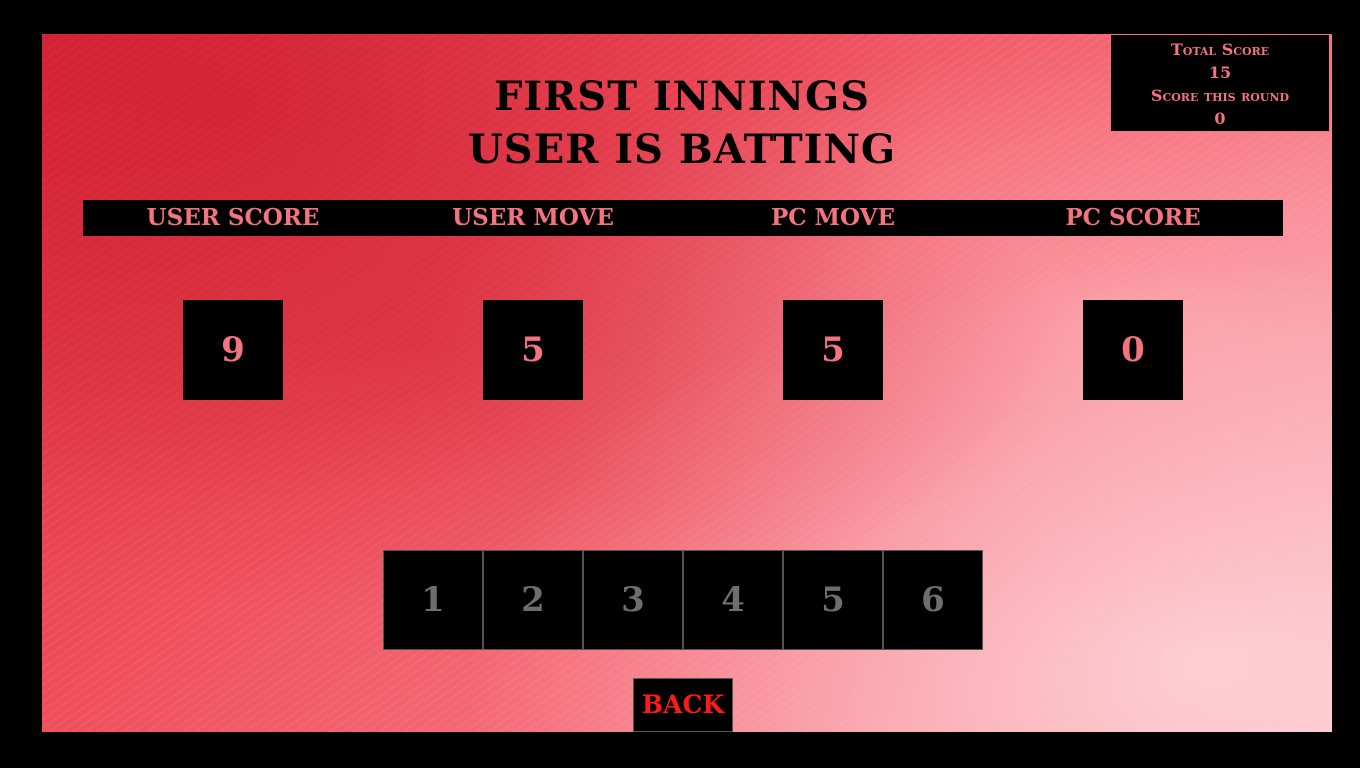 The width and height of the screenshot is (1360, 768). I want to click on total-score-label: Total Score, so click(1220, 49).